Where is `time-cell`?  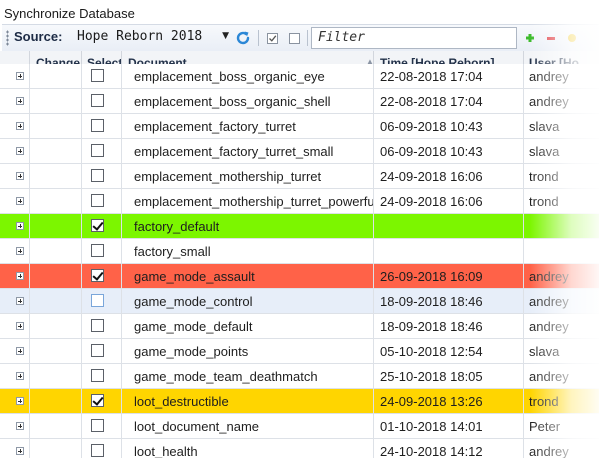 time-cell is located at coordinates (449, 226).